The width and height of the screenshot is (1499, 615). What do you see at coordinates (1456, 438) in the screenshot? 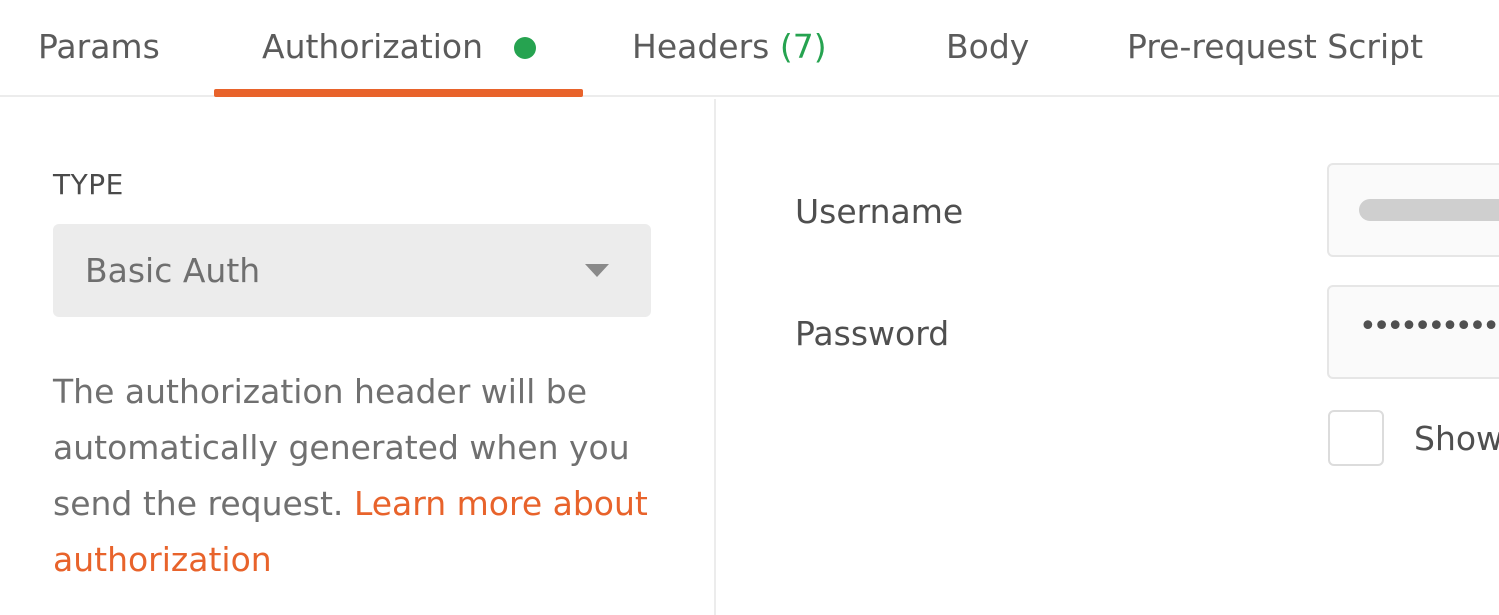
I see `show-password-label: Show` at bounding box center [1456, 438].